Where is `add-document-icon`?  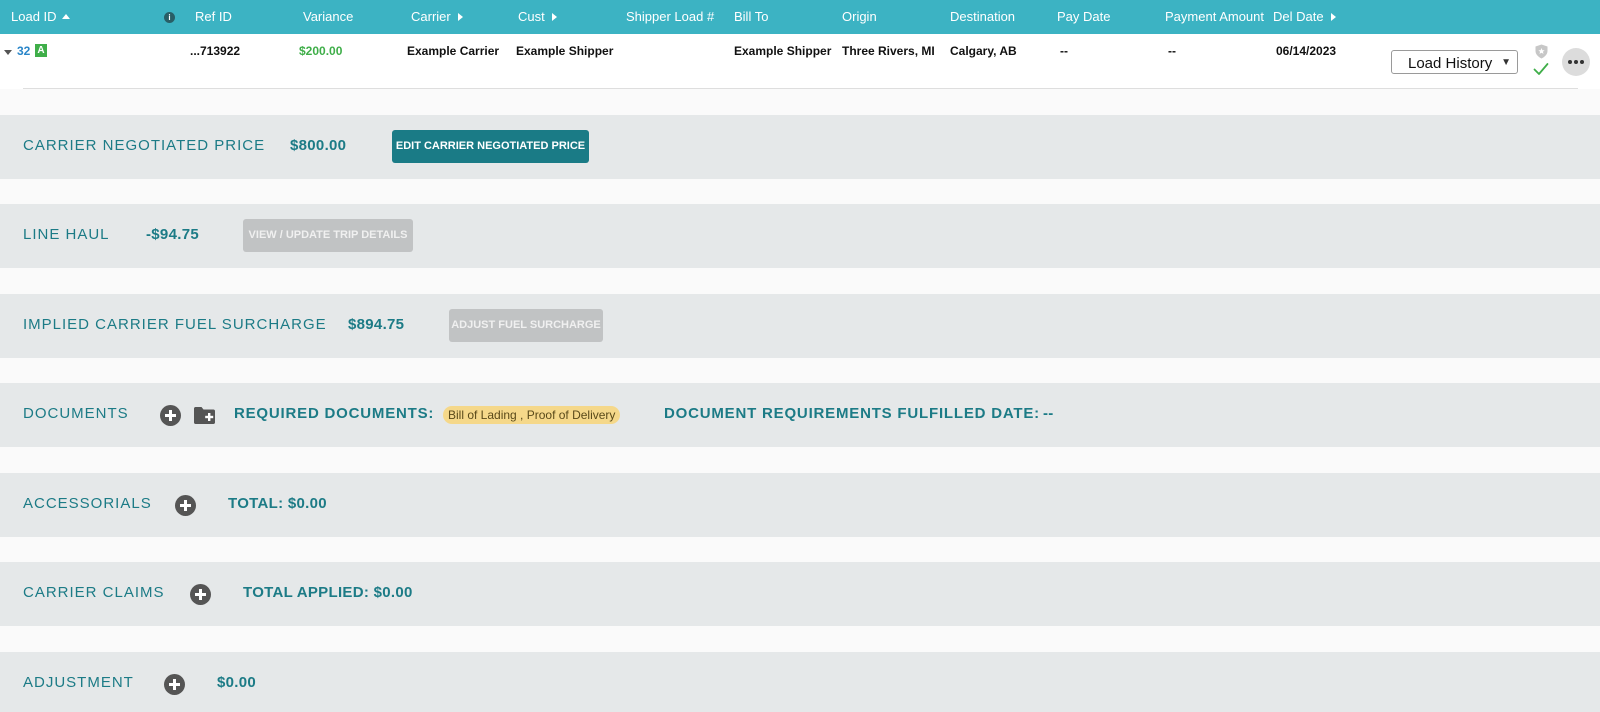
add-document-icon is located at coordinates (170, 415).